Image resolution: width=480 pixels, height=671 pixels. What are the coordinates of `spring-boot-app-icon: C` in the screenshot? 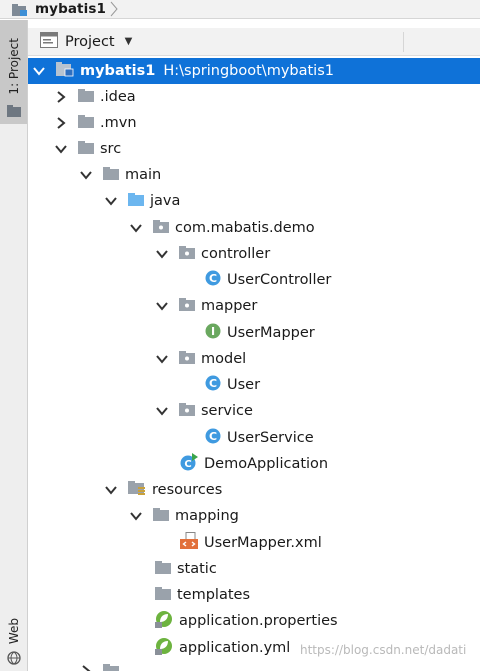 It's located at (189, 464).